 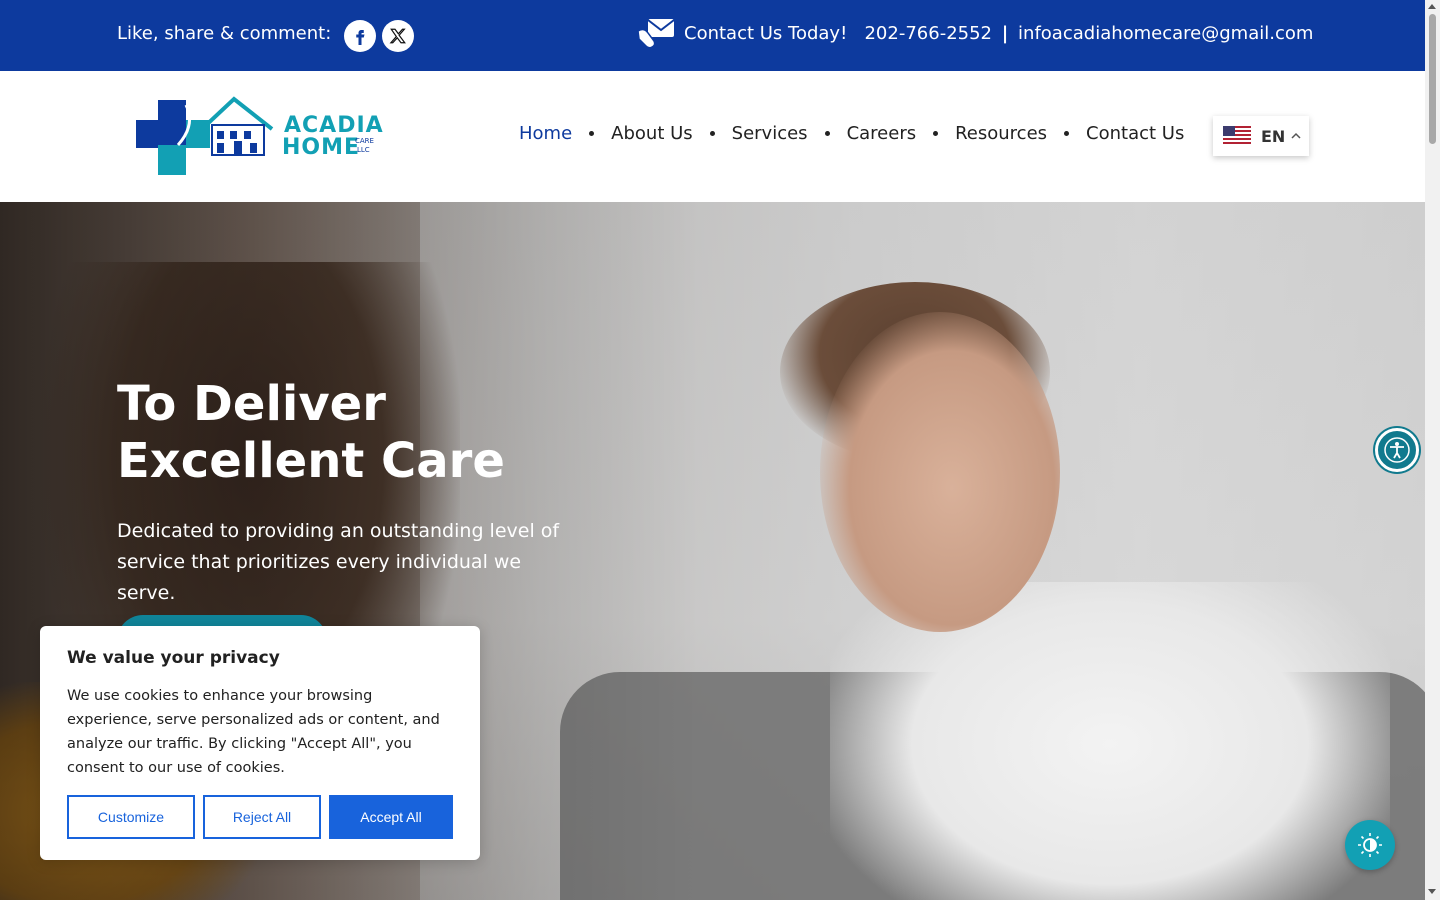 I want to click on brightness-icon, so click(x=1370, y=845).